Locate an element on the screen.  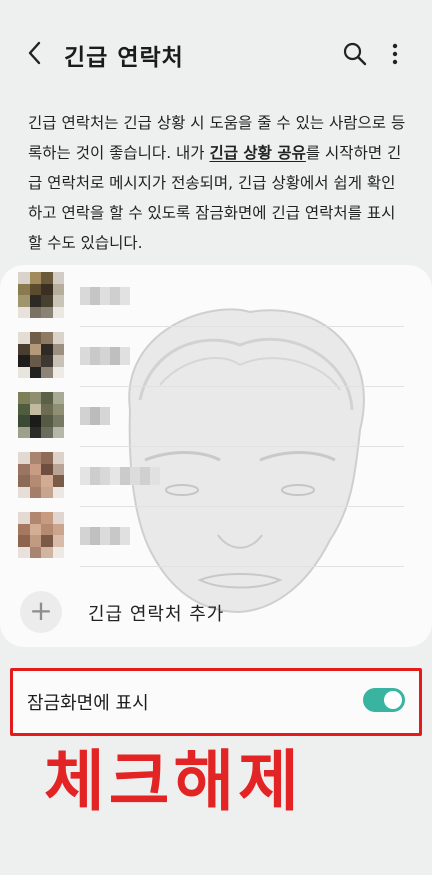
more-vert-icon is located at coordinates (395, 54).